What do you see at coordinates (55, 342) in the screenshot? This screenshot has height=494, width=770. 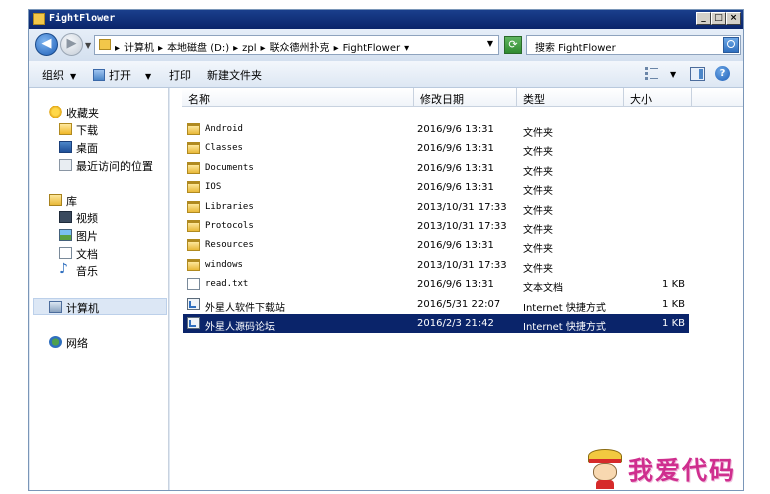 I see `network-icon` at bounding box center [55, 342].